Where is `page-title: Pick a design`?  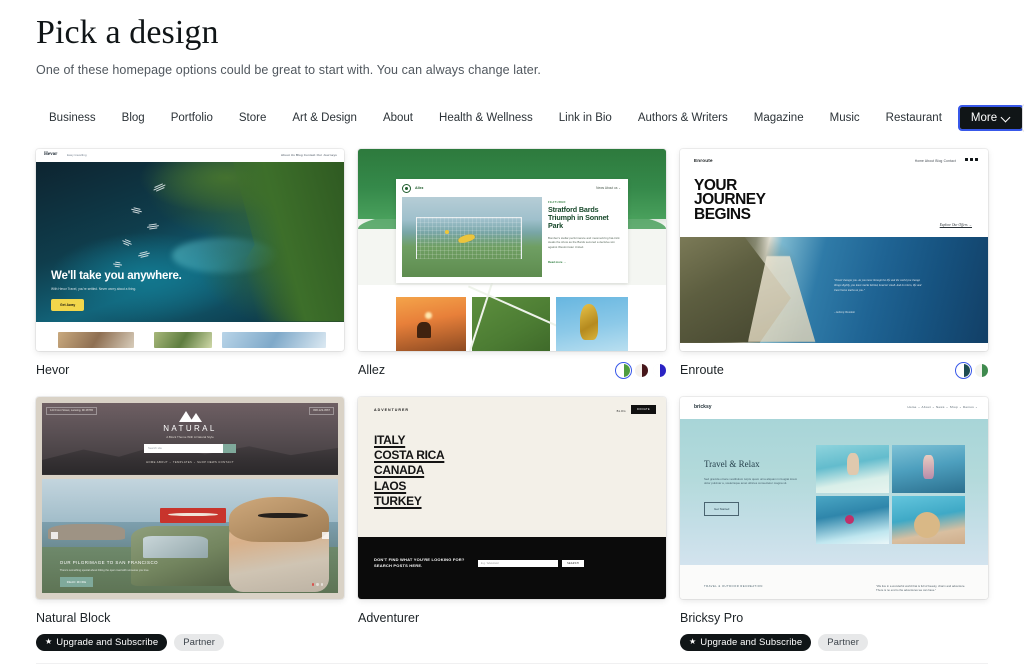
page-title: Pick a design is located at coordinates (127, 32).